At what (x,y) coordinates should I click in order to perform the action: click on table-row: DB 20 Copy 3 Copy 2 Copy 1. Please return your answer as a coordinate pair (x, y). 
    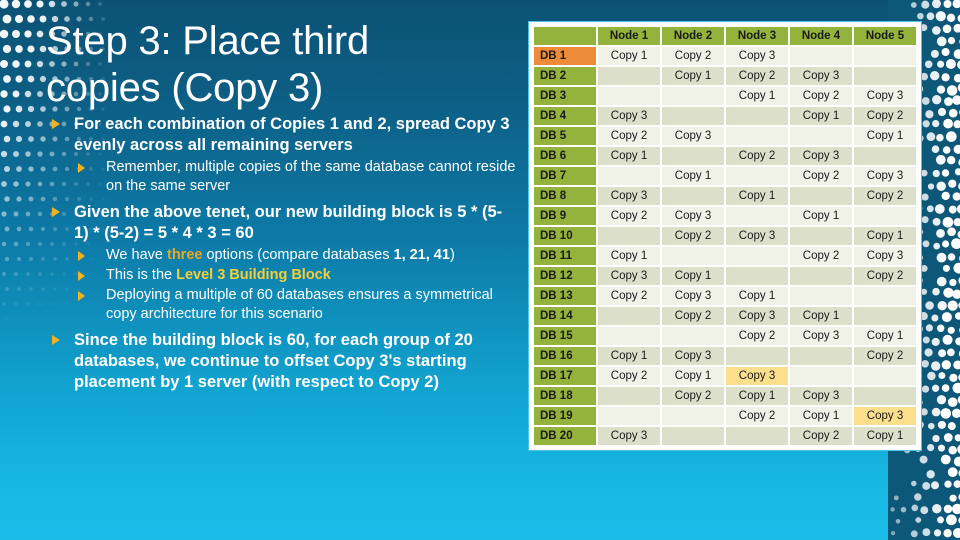
    Looking at the image, I should click on (725, 436).